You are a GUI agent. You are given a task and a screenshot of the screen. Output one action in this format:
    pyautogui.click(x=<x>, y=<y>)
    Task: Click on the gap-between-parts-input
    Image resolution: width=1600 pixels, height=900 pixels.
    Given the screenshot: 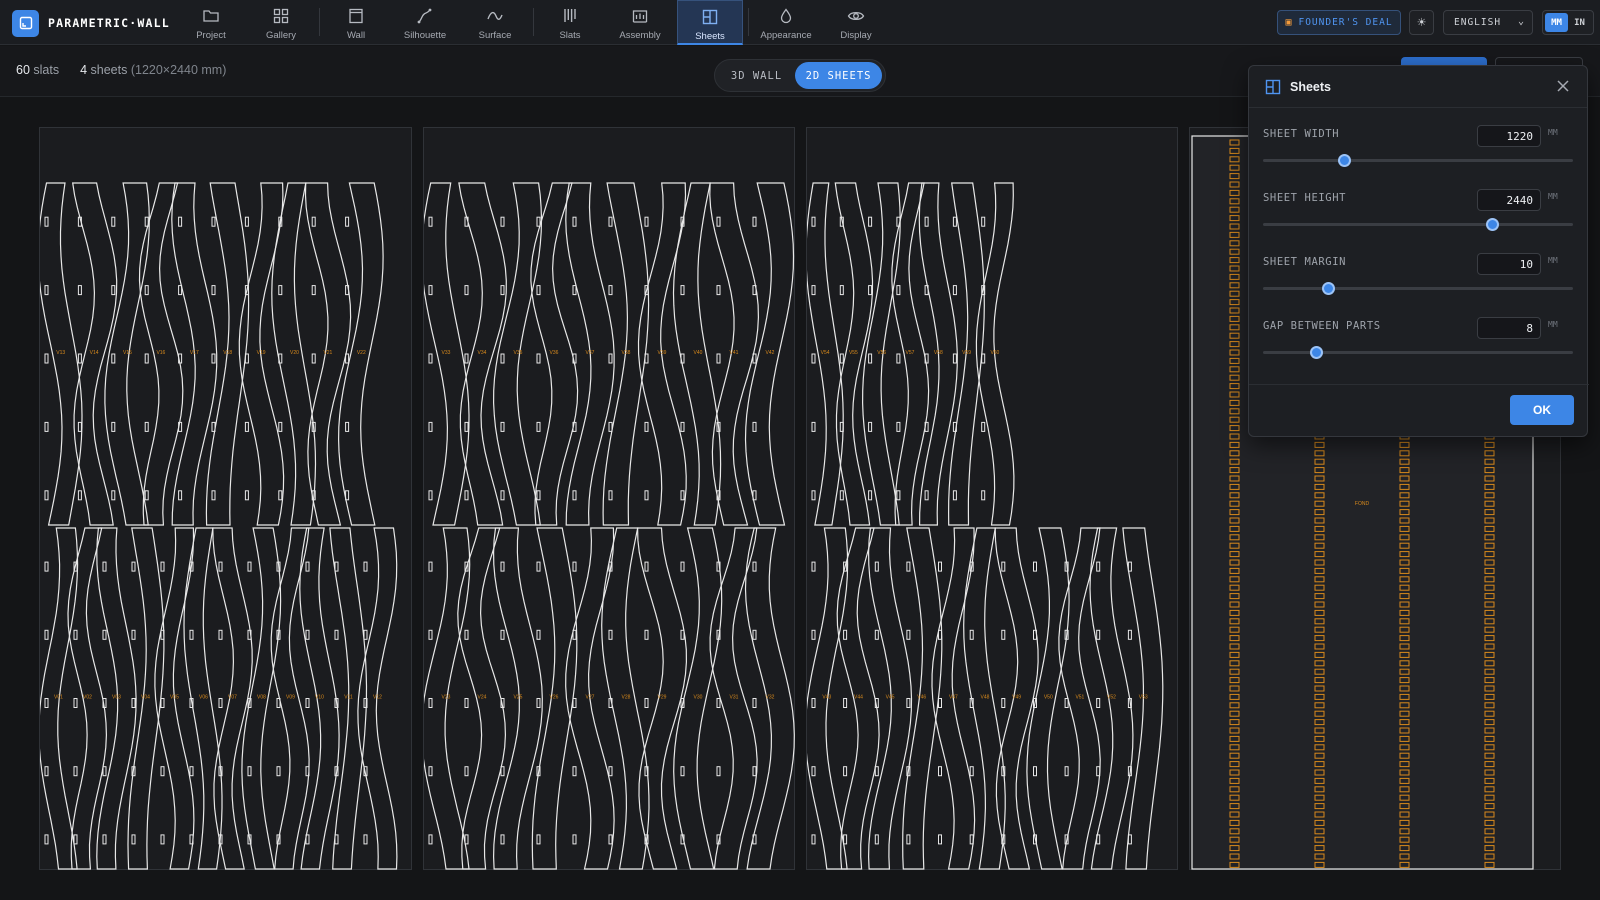 What is the action you would take?
    pyautogui.click(x=1509, y=328)
    